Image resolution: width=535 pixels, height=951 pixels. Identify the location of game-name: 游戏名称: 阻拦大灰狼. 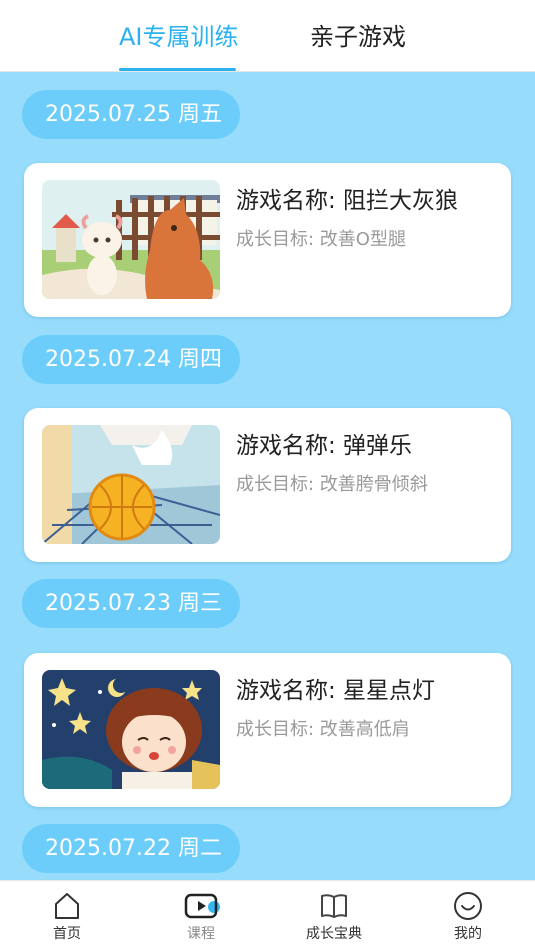
(347, 201).